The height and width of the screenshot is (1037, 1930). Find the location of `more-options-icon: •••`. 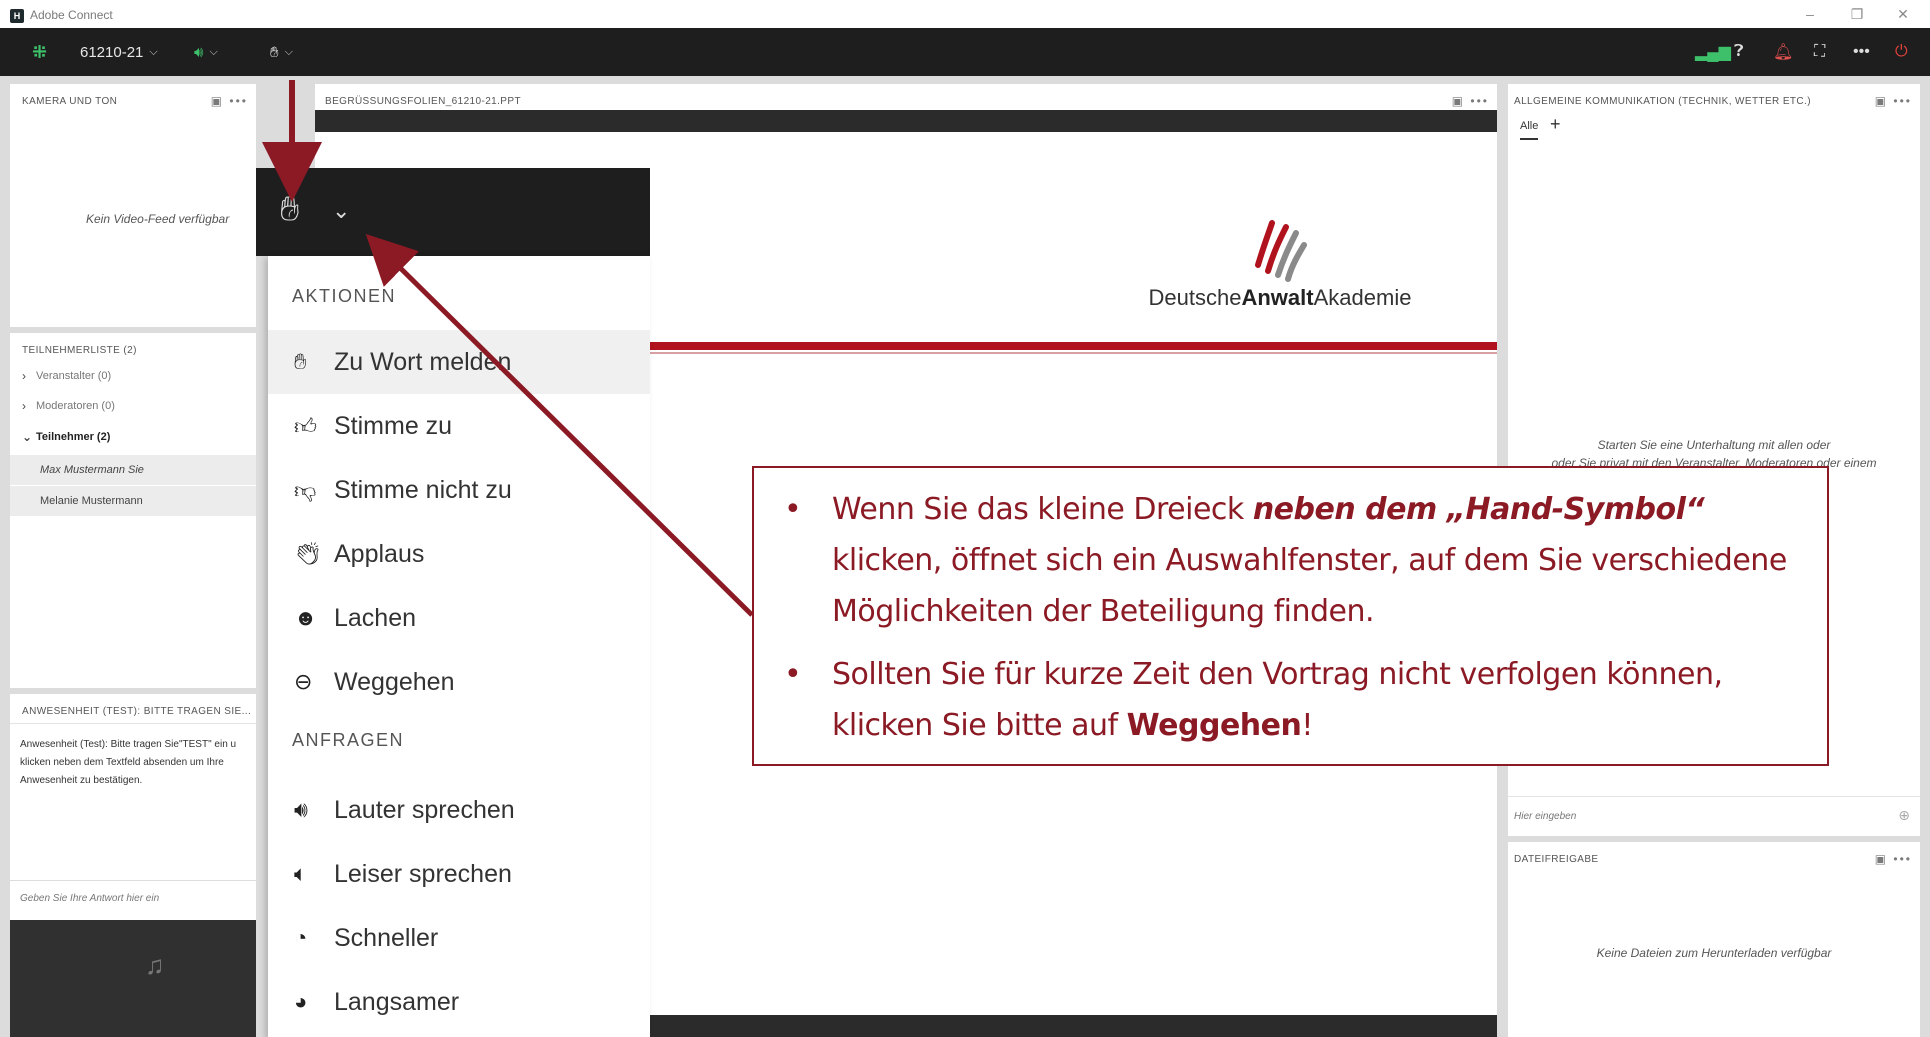

more-options-icon: ••• is located at coordinates (1861, 52).